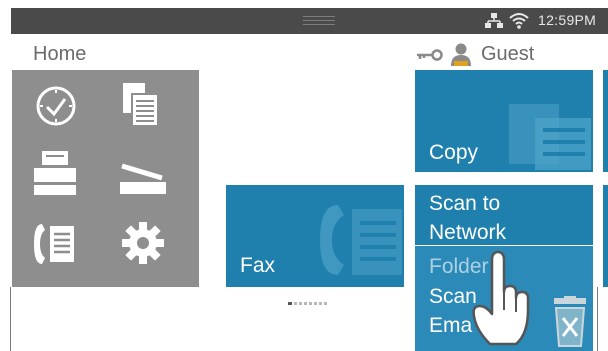 This screenshot has width=608, height=351. What do you see at coordinates (454, 152) in the screenshot?
I see `copy-label: Copy` at bounding box center [454, 152].